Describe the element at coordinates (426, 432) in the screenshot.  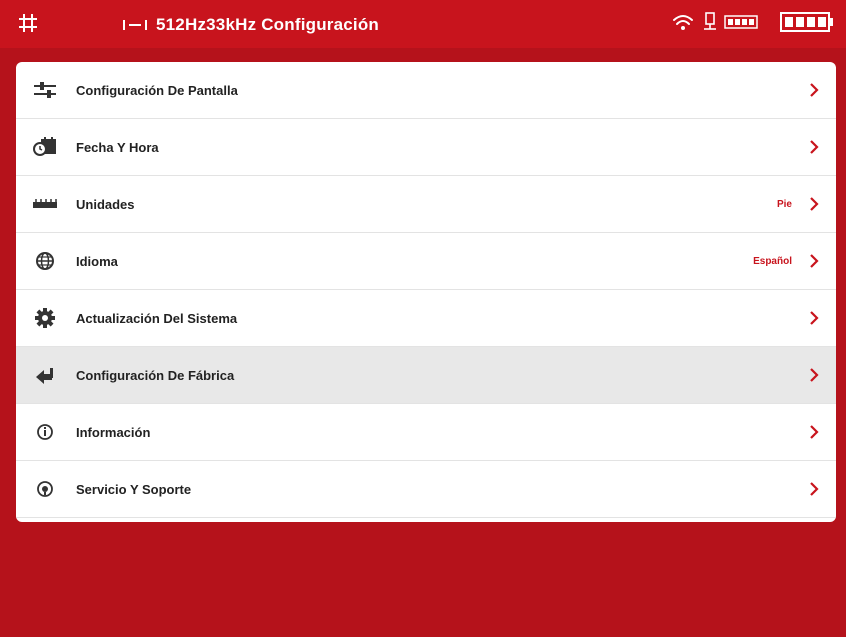
I see `menu-item-informacion: Información` at that location.